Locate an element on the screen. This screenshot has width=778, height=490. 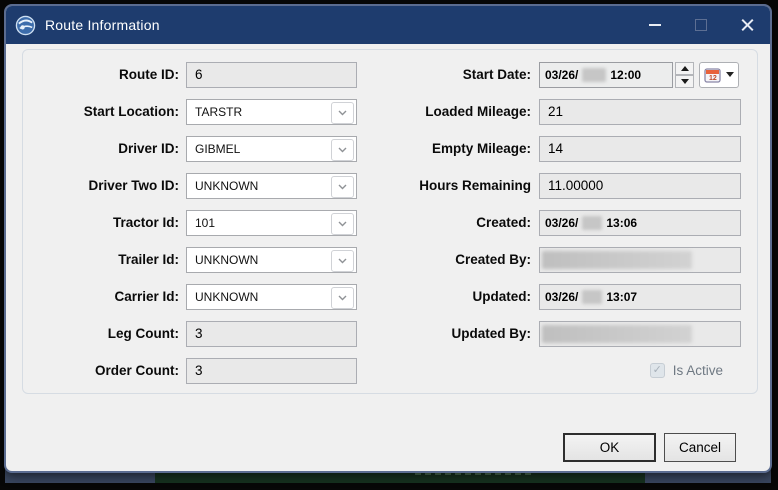
arrow-down-icon is located at coordinates (684, 81).